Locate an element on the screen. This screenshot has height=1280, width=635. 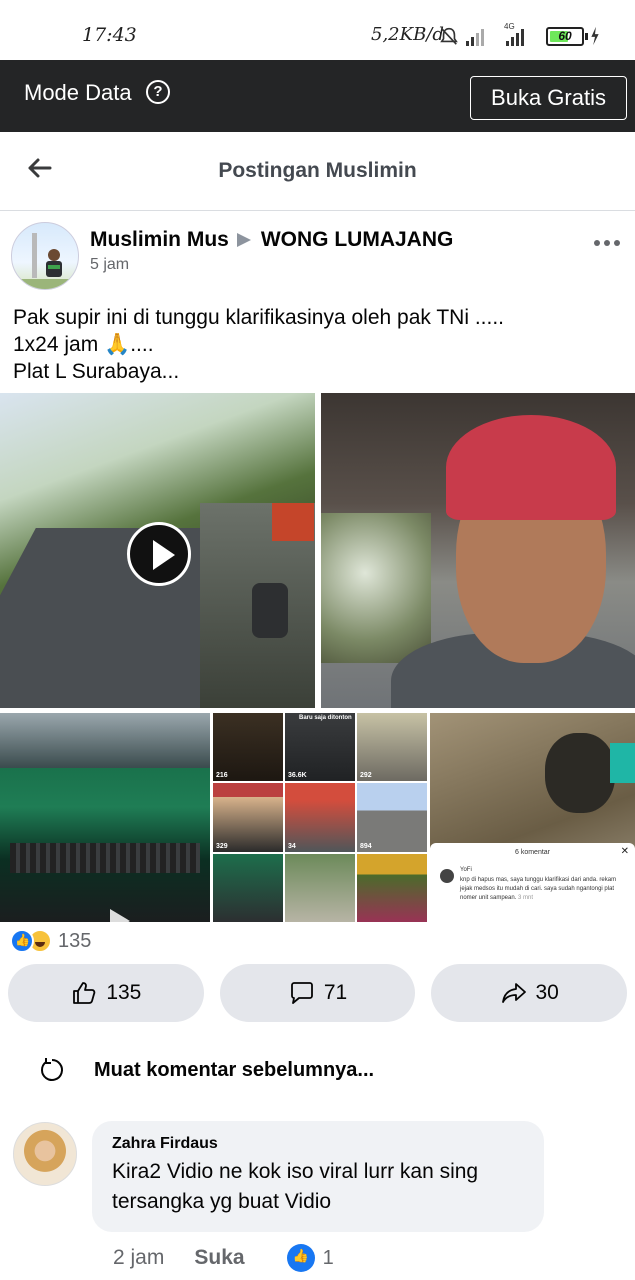
close-icon: ✕ is located at coordinates (624, 851).